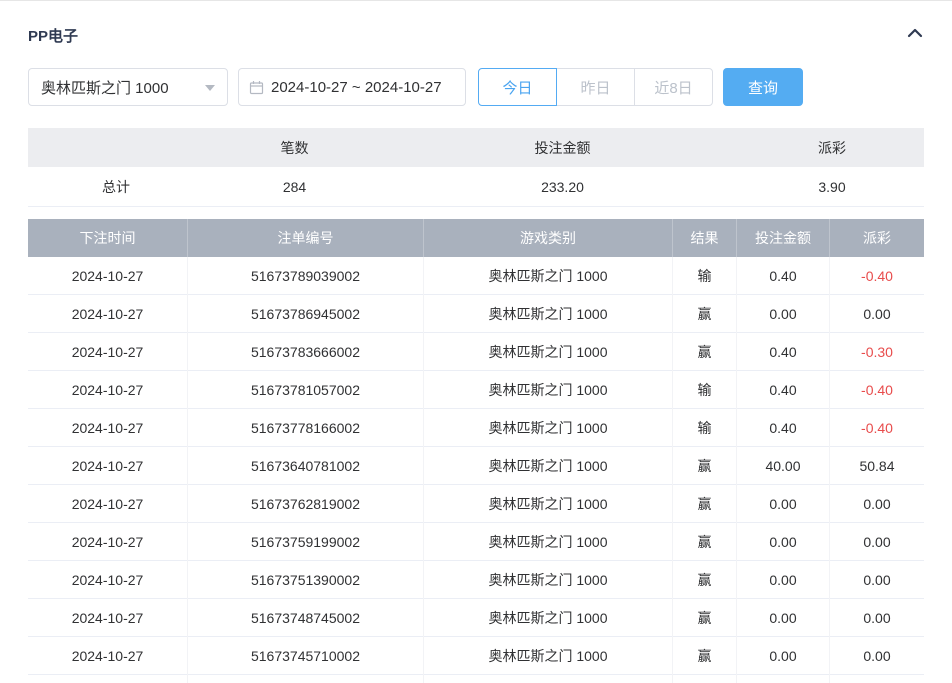 The width and height of the screenshot is (952, 683). Describe the element at coordinates (210, 88) in the screenshot. I see `chevron-down-icon` at that location.